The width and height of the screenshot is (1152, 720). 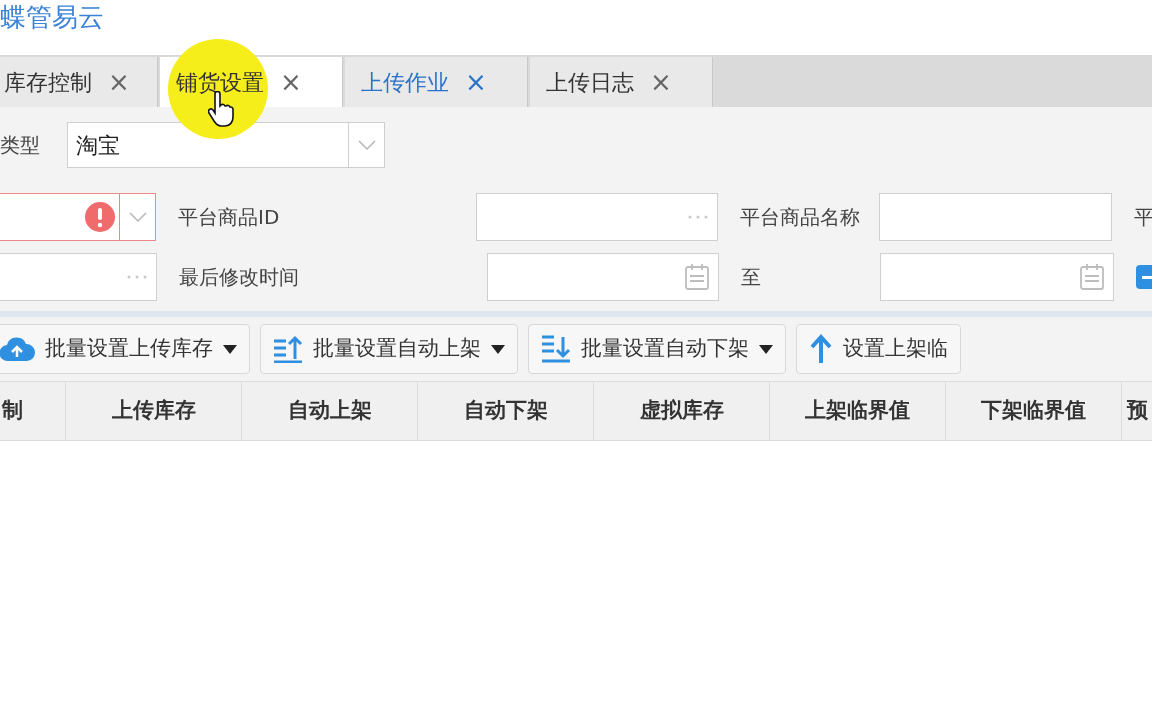 I want to click on collapse-toggle-icon, so click(x=1144, y=277).